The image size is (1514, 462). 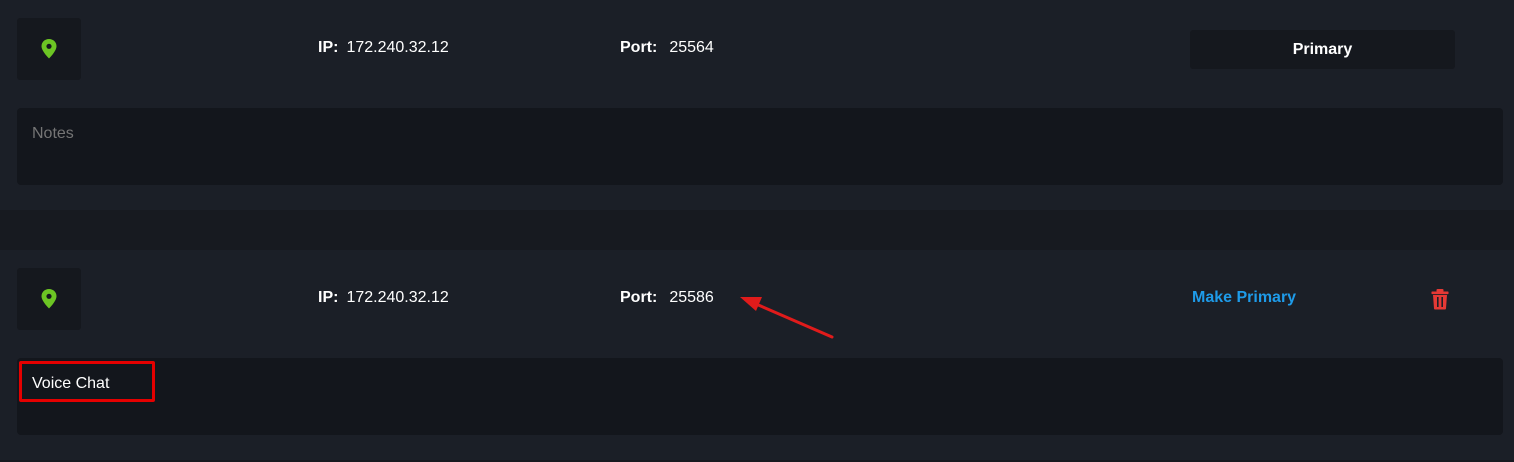 What do you see at coordinates (1322, 49) in the screenshot?
I see `primary-button: Primary` at bounding box center [1322, 49].